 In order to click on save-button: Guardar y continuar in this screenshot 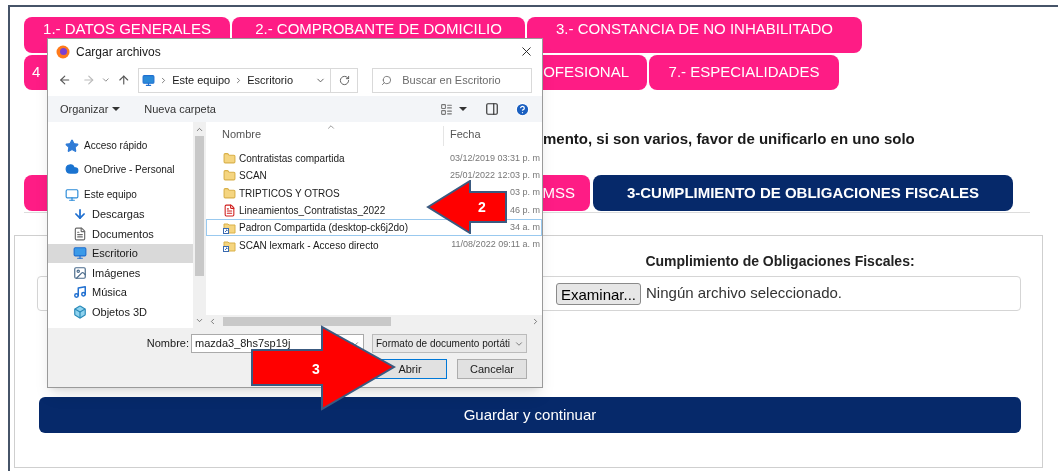, I will do `click(530, 415)`.